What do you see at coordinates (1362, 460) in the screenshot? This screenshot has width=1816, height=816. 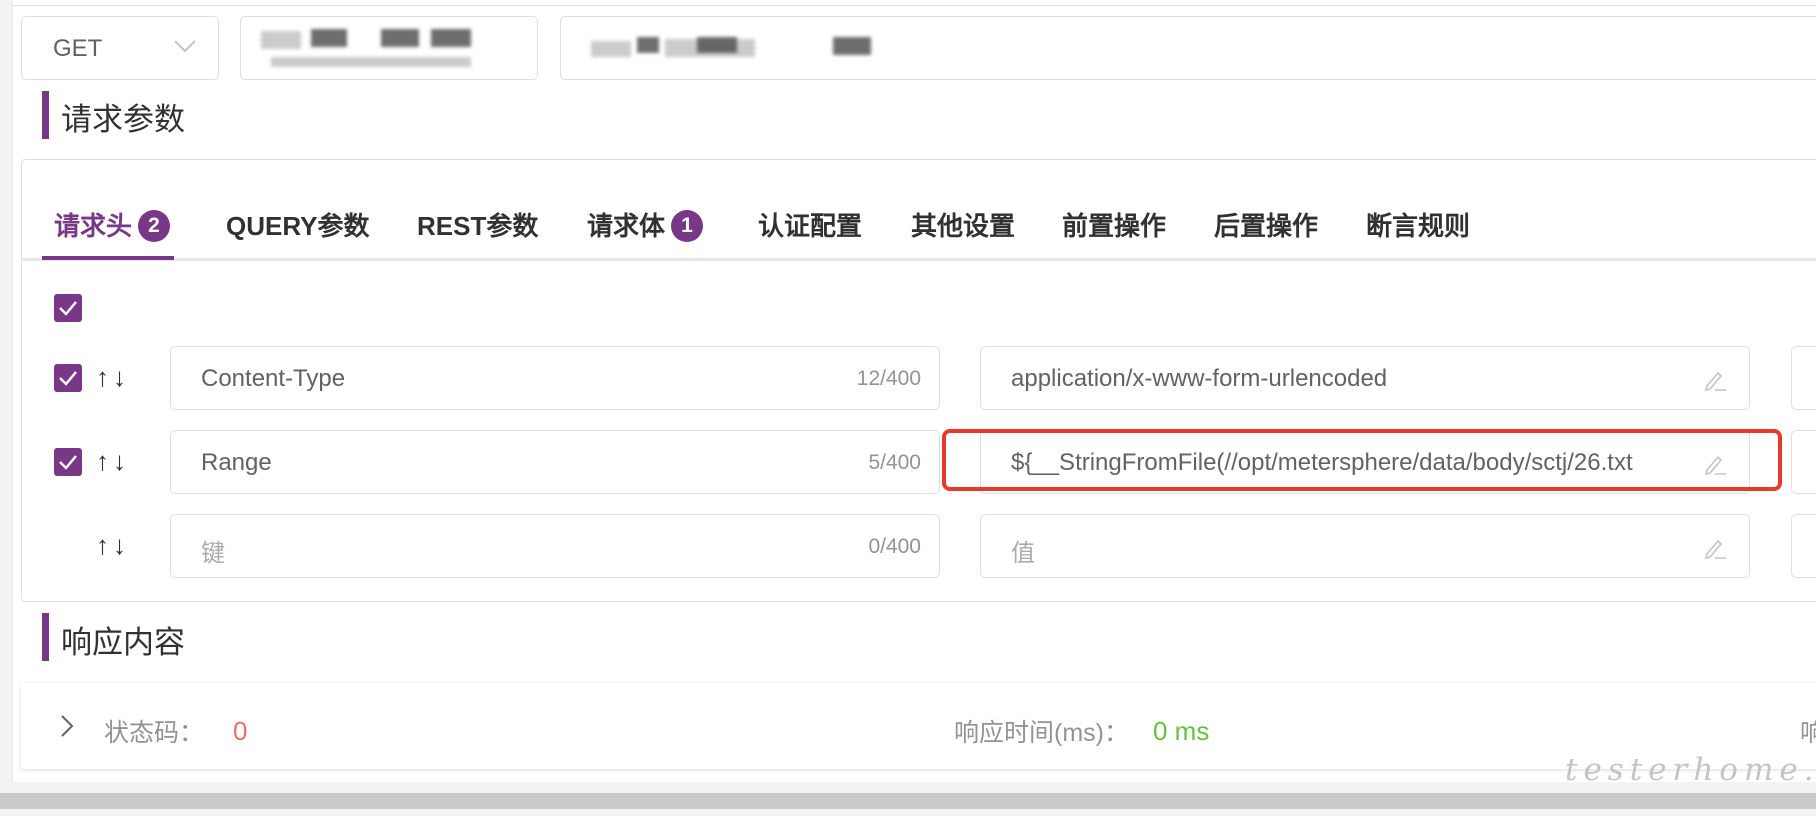 I see `highlight-annotation-box` at bounding box center [1362, 460].